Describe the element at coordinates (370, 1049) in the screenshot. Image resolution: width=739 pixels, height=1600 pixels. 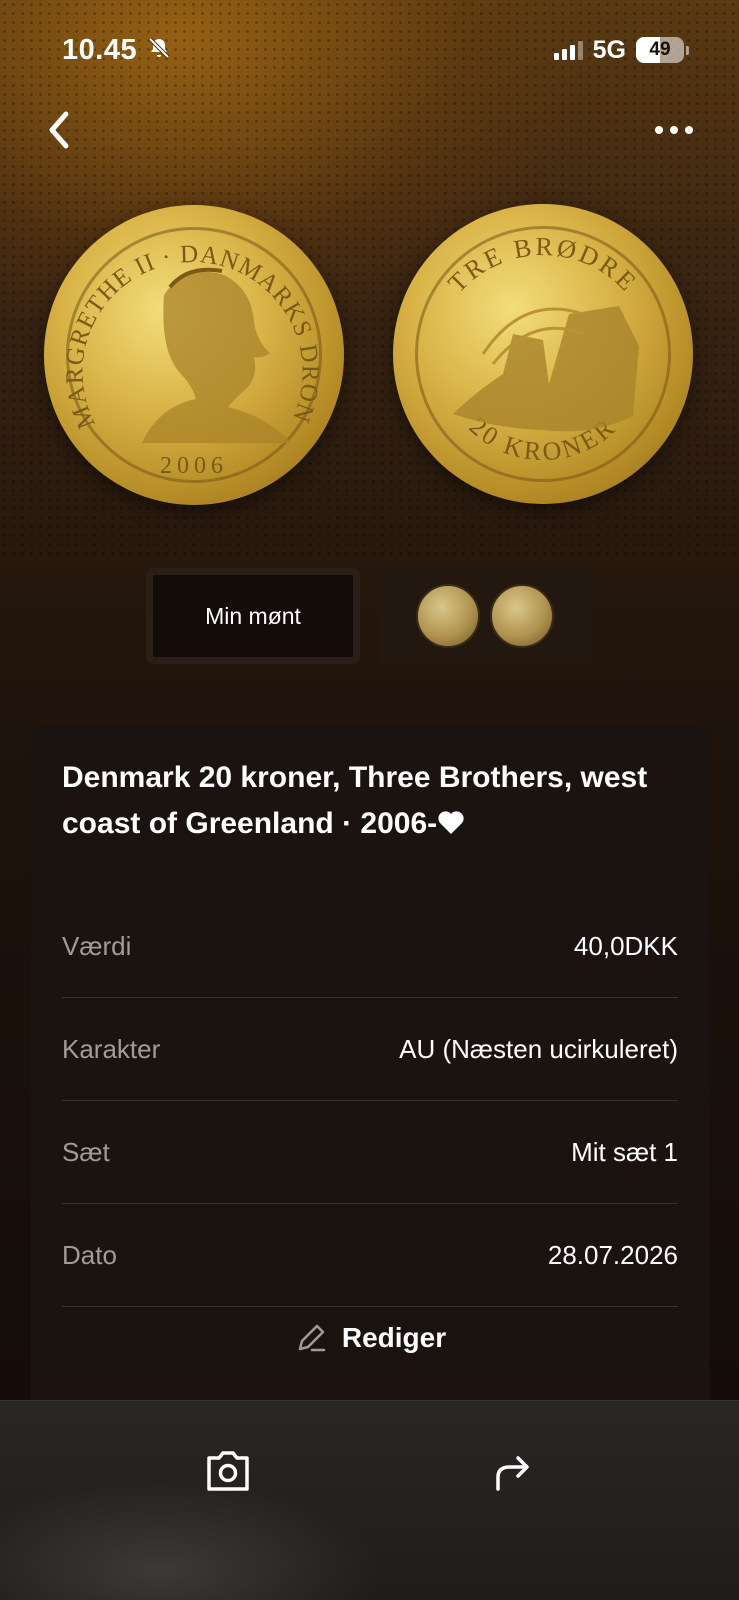
I see `detail-row-grade: Karakter AU (Næsten ucirkuleret)` at that location.